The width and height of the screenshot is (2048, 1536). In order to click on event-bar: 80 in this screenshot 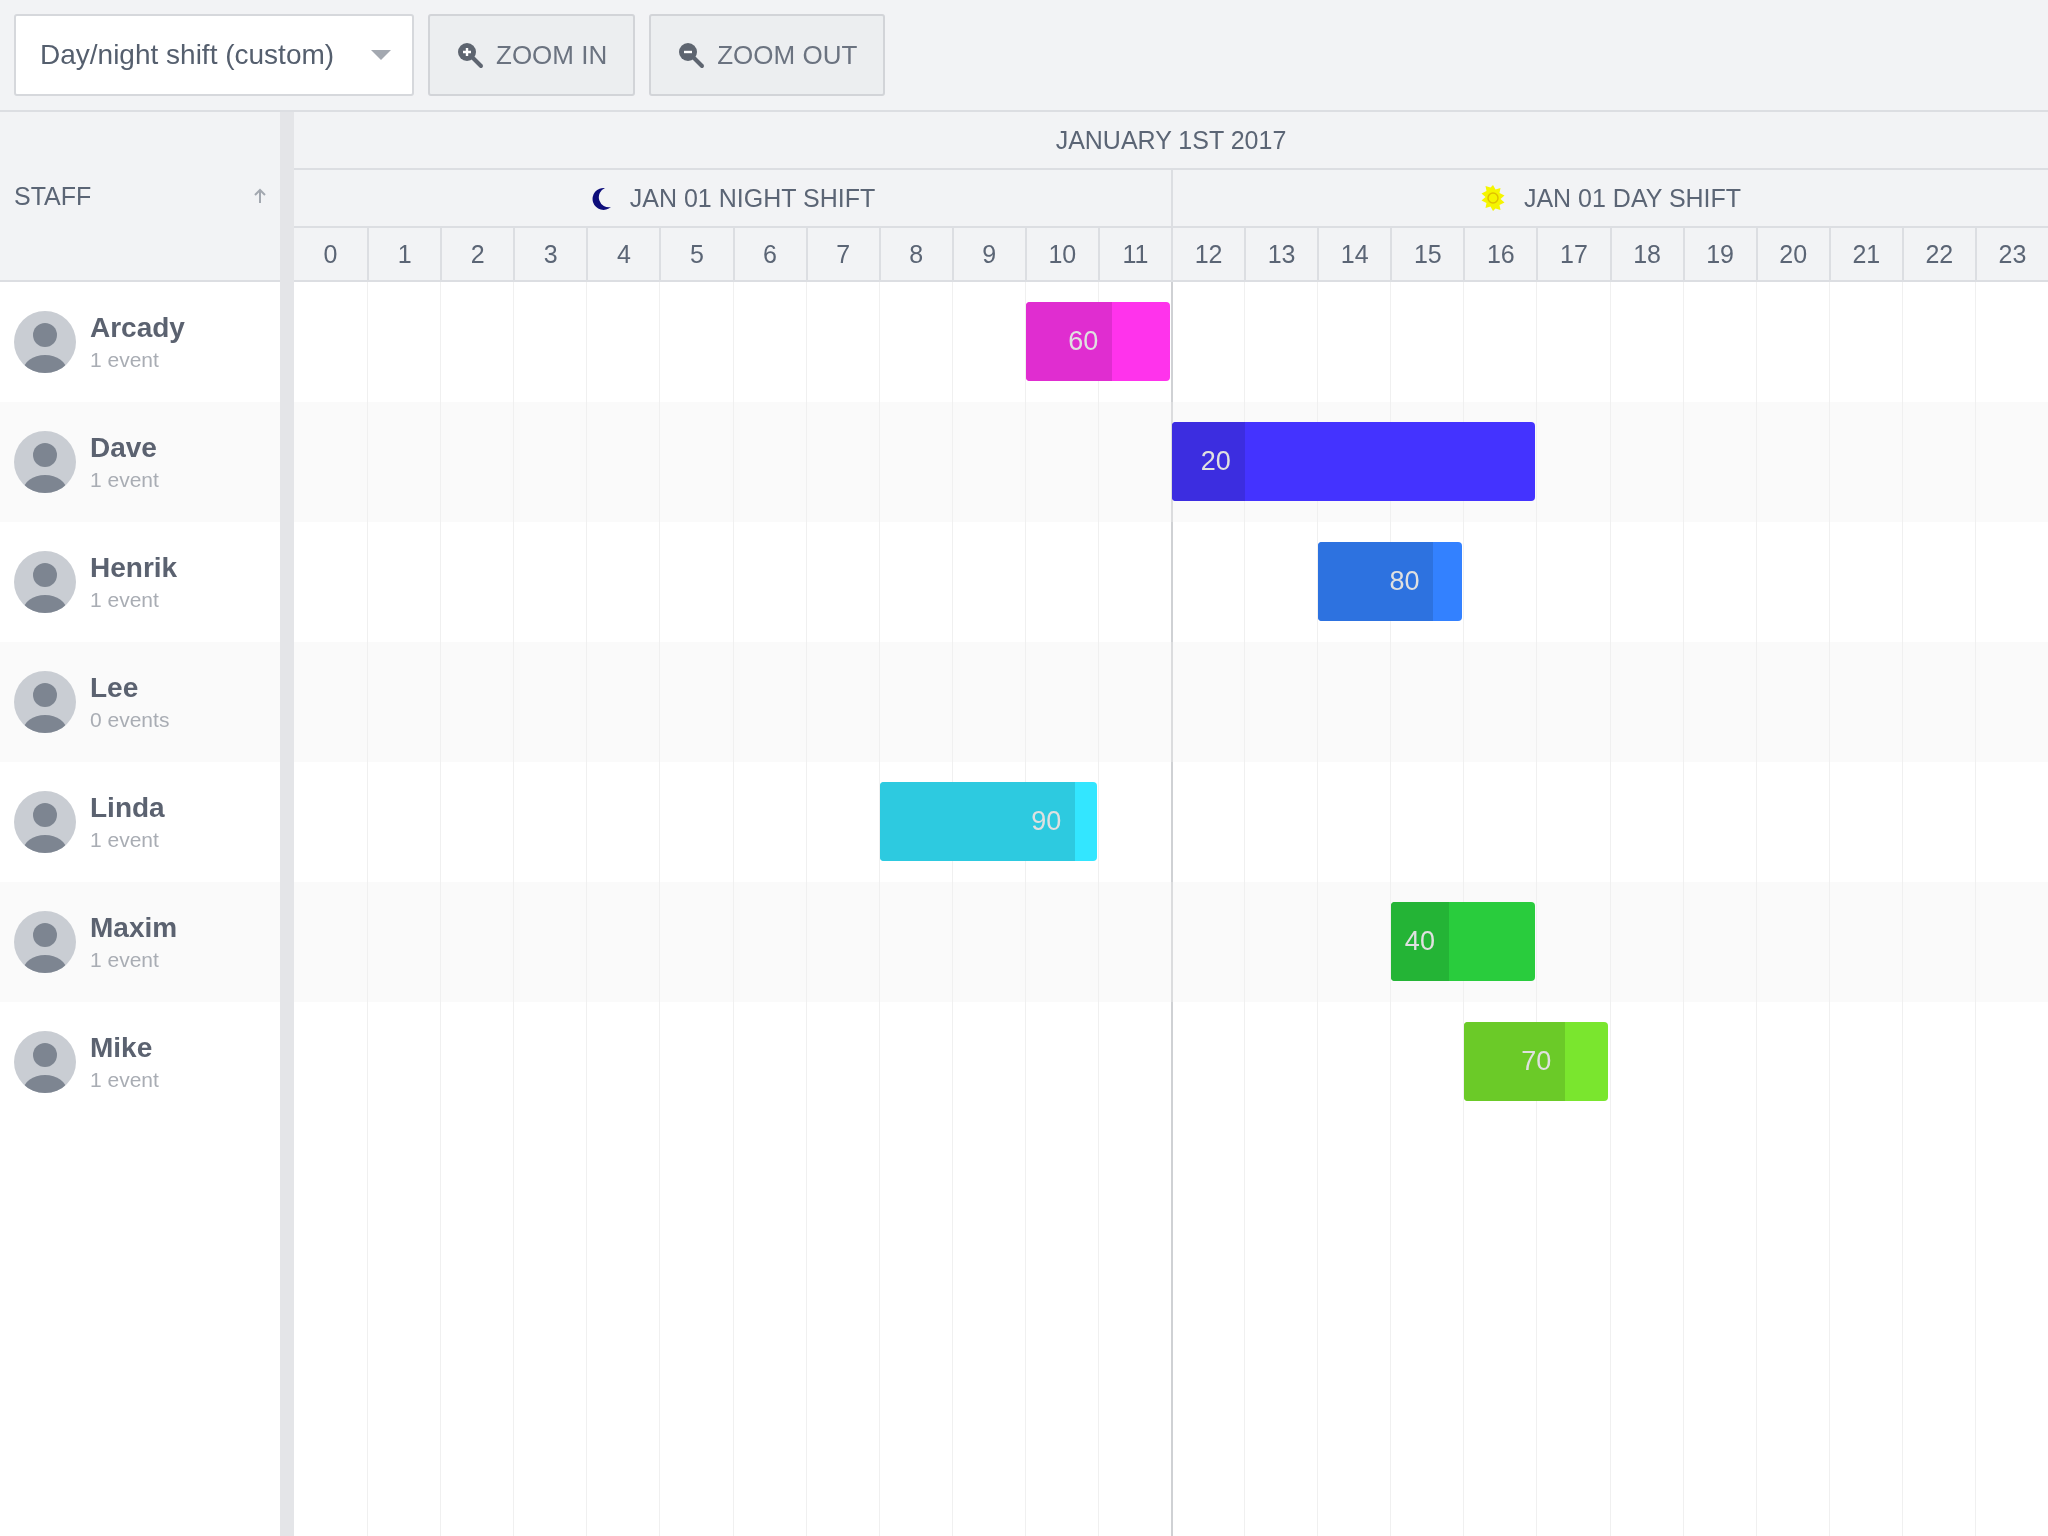, I will do `click(1390, 581)`.